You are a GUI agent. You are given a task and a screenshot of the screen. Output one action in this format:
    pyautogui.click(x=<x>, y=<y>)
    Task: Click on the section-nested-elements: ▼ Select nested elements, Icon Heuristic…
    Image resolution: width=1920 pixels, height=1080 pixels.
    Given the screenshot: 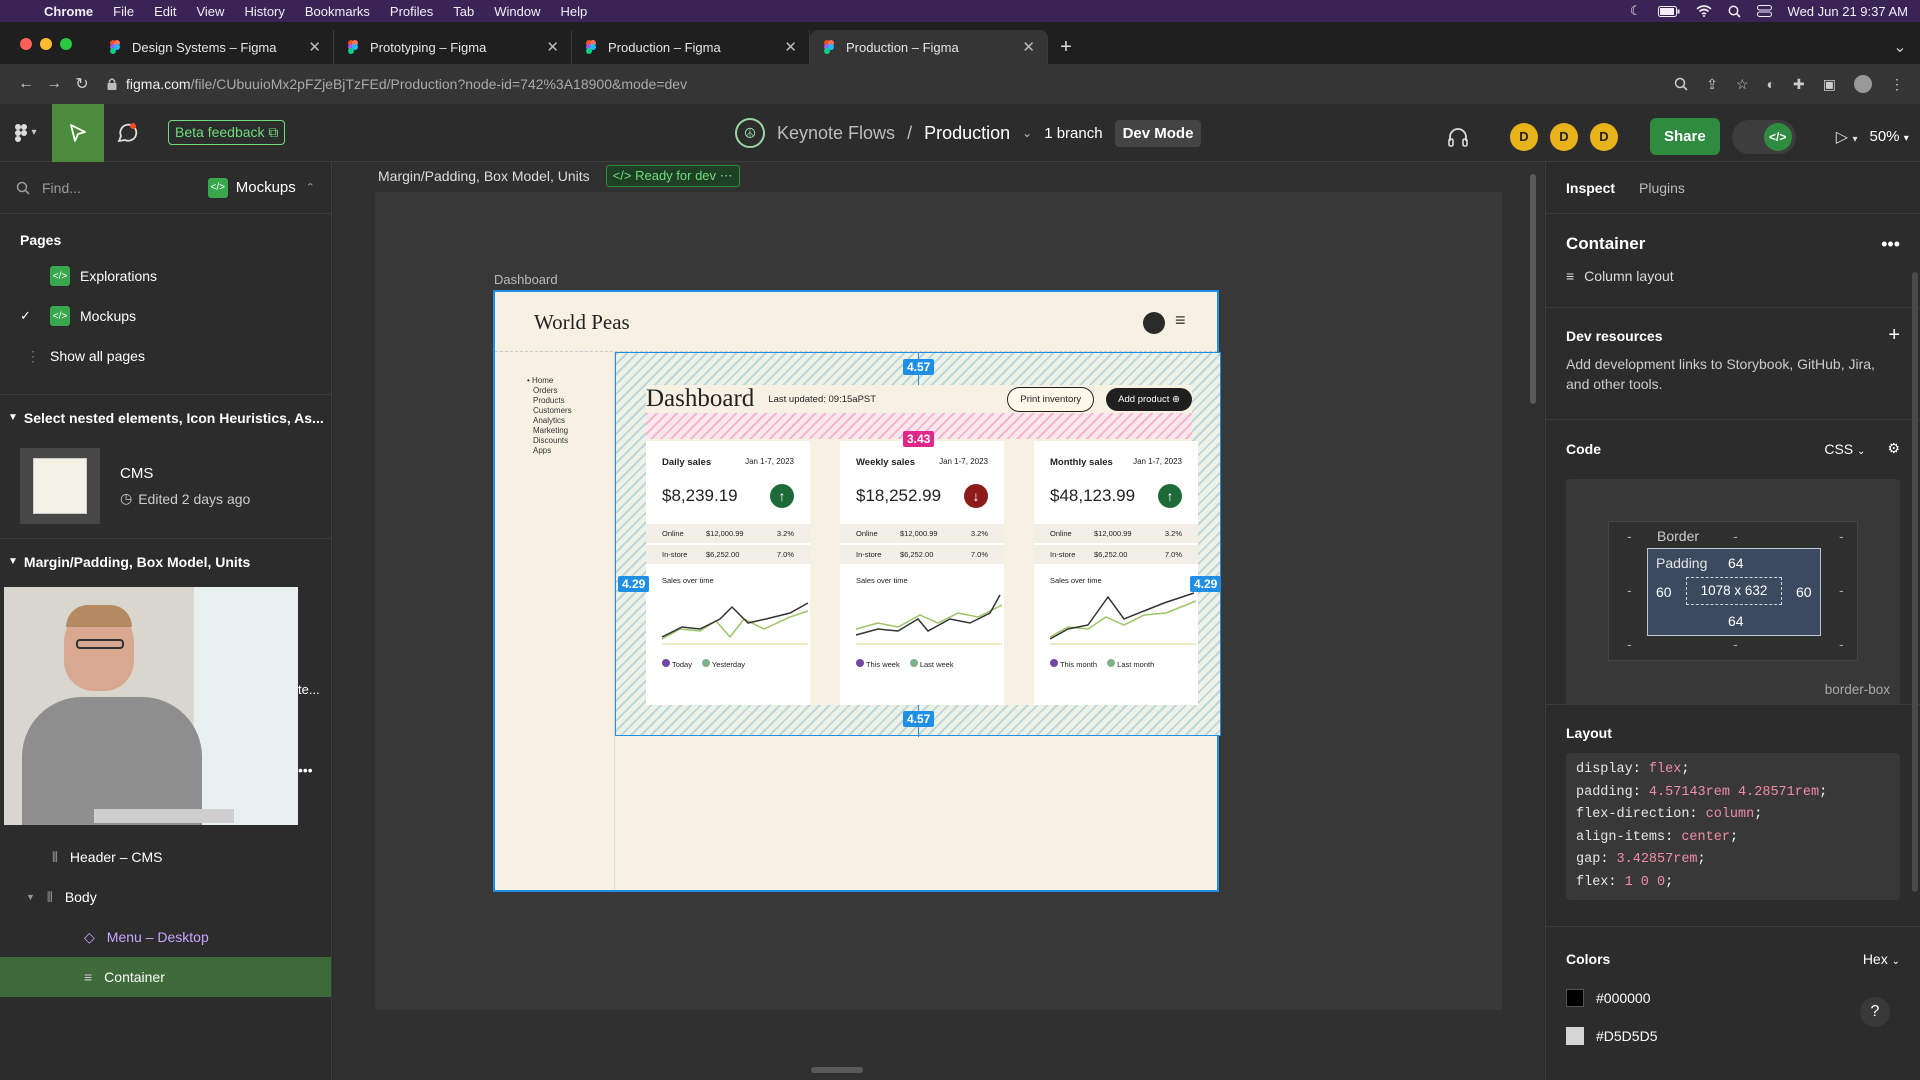 What is the action you would take?
    pyautogui.click(x=165, y=417)
    